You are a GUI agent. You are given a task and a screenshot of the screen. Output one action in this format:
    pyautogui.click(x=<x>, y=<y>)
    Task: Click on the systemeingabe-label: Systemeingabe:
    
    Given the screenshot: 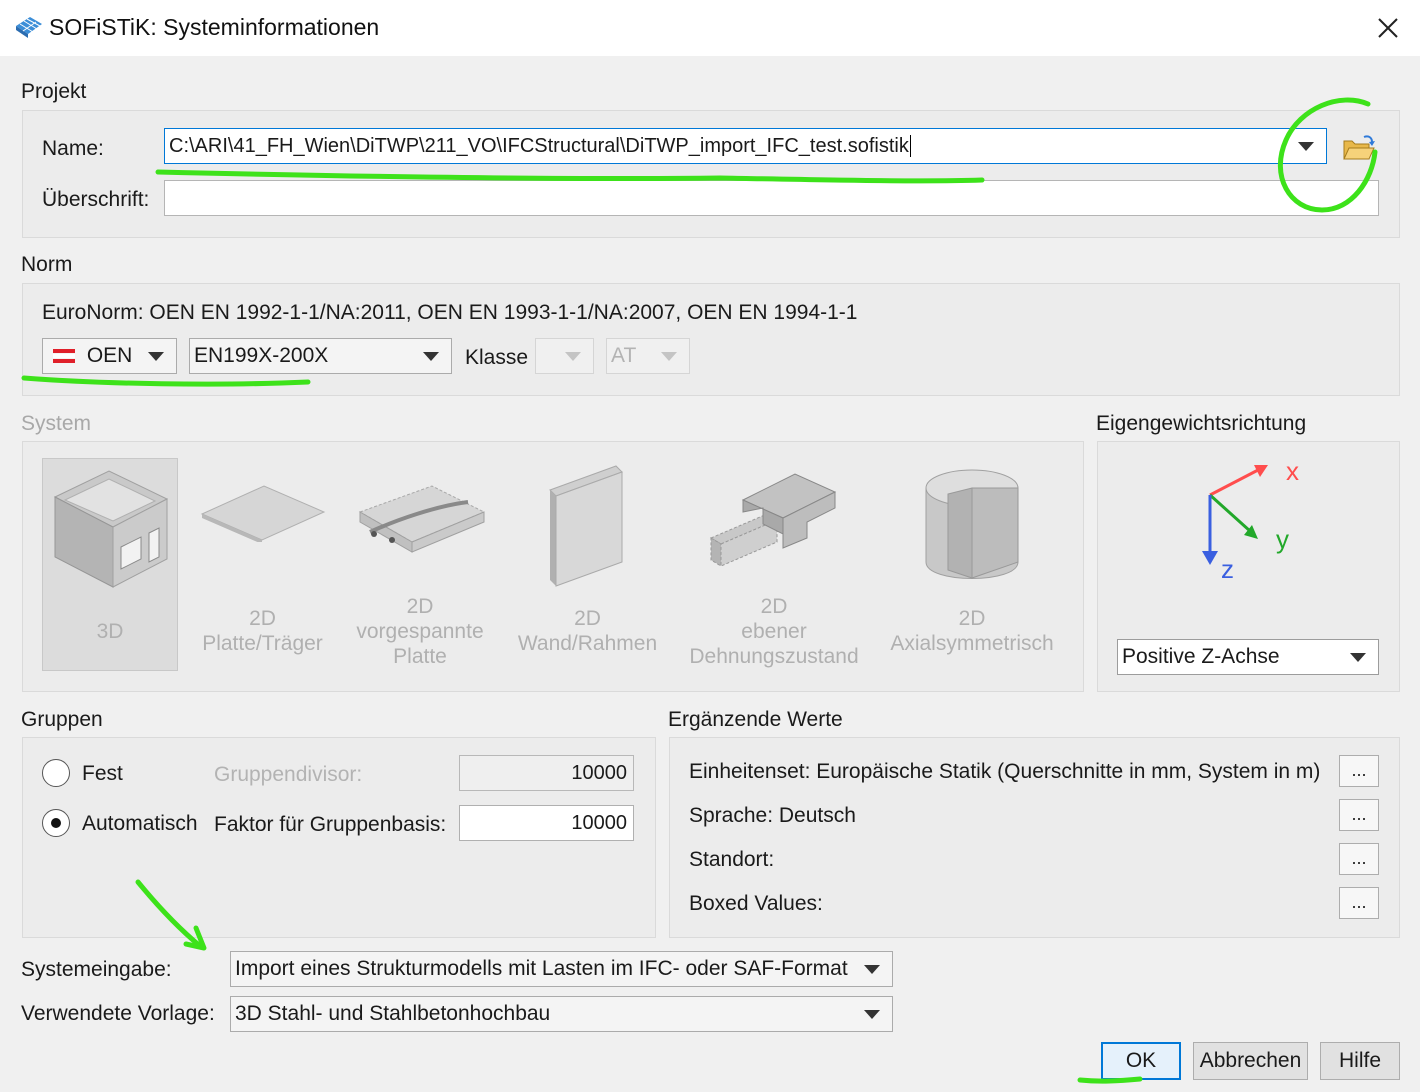 What is the action you would take?
    pyautogui.click(x=96, y=969)
    